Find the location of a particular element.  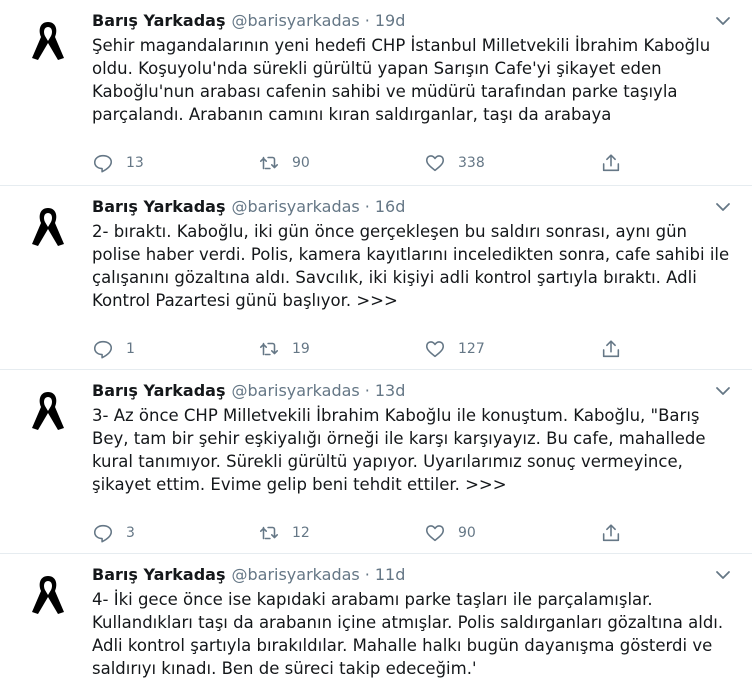

like-button: 338 is located at coordinates (454, 163).